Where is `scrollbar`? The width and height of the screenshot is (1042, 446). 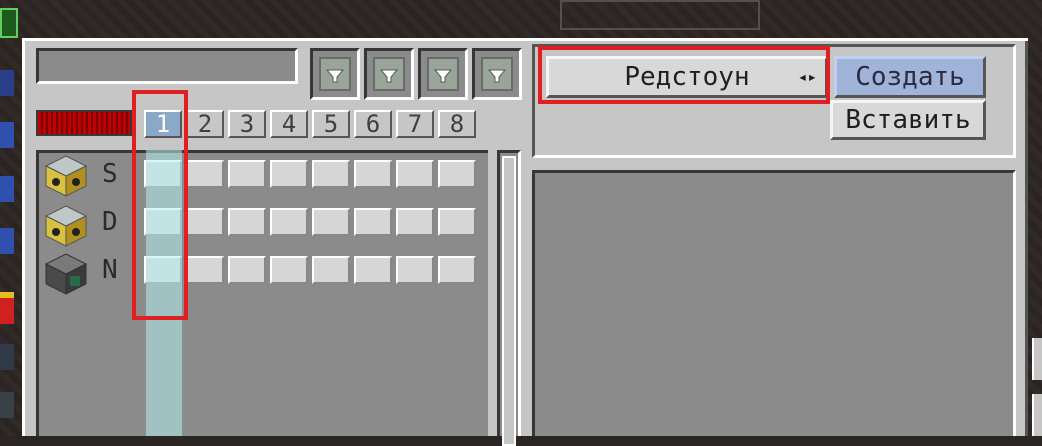 scrollbar is located at coordinates (509, 298).